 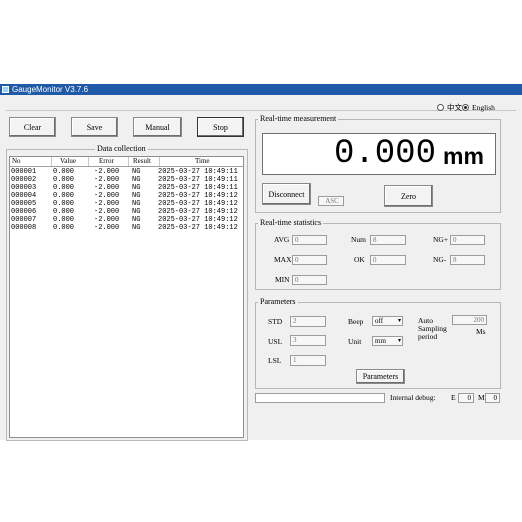 What do you see at coordinates (387, 341) in the screenshot?
I see `unit-select: mm` at bounding box center [387, 341].